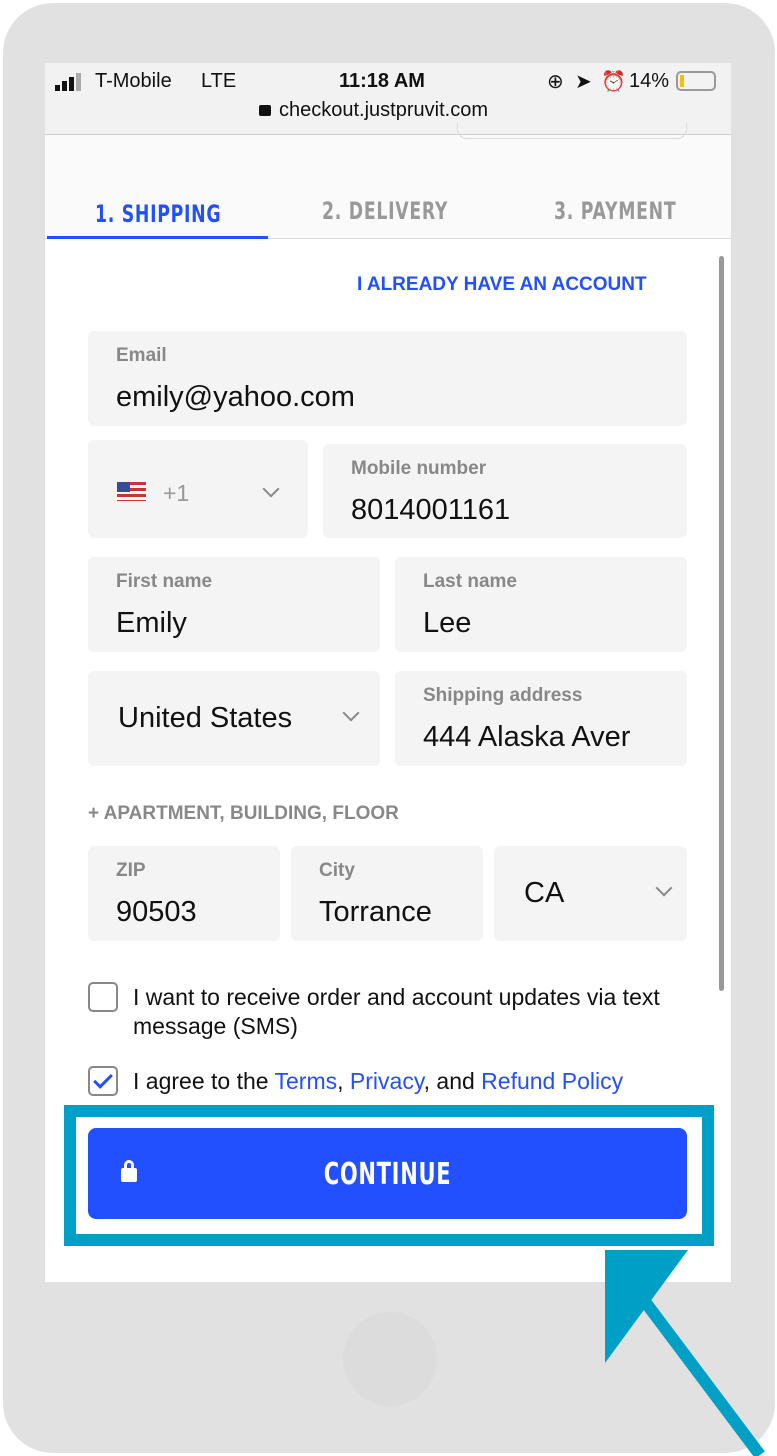 This screenshot has width=777, height=1456. What do you see at coordinates (452, 1081) in the screenshot?
I see `separator: , and` at bounding box center [452, 1081].